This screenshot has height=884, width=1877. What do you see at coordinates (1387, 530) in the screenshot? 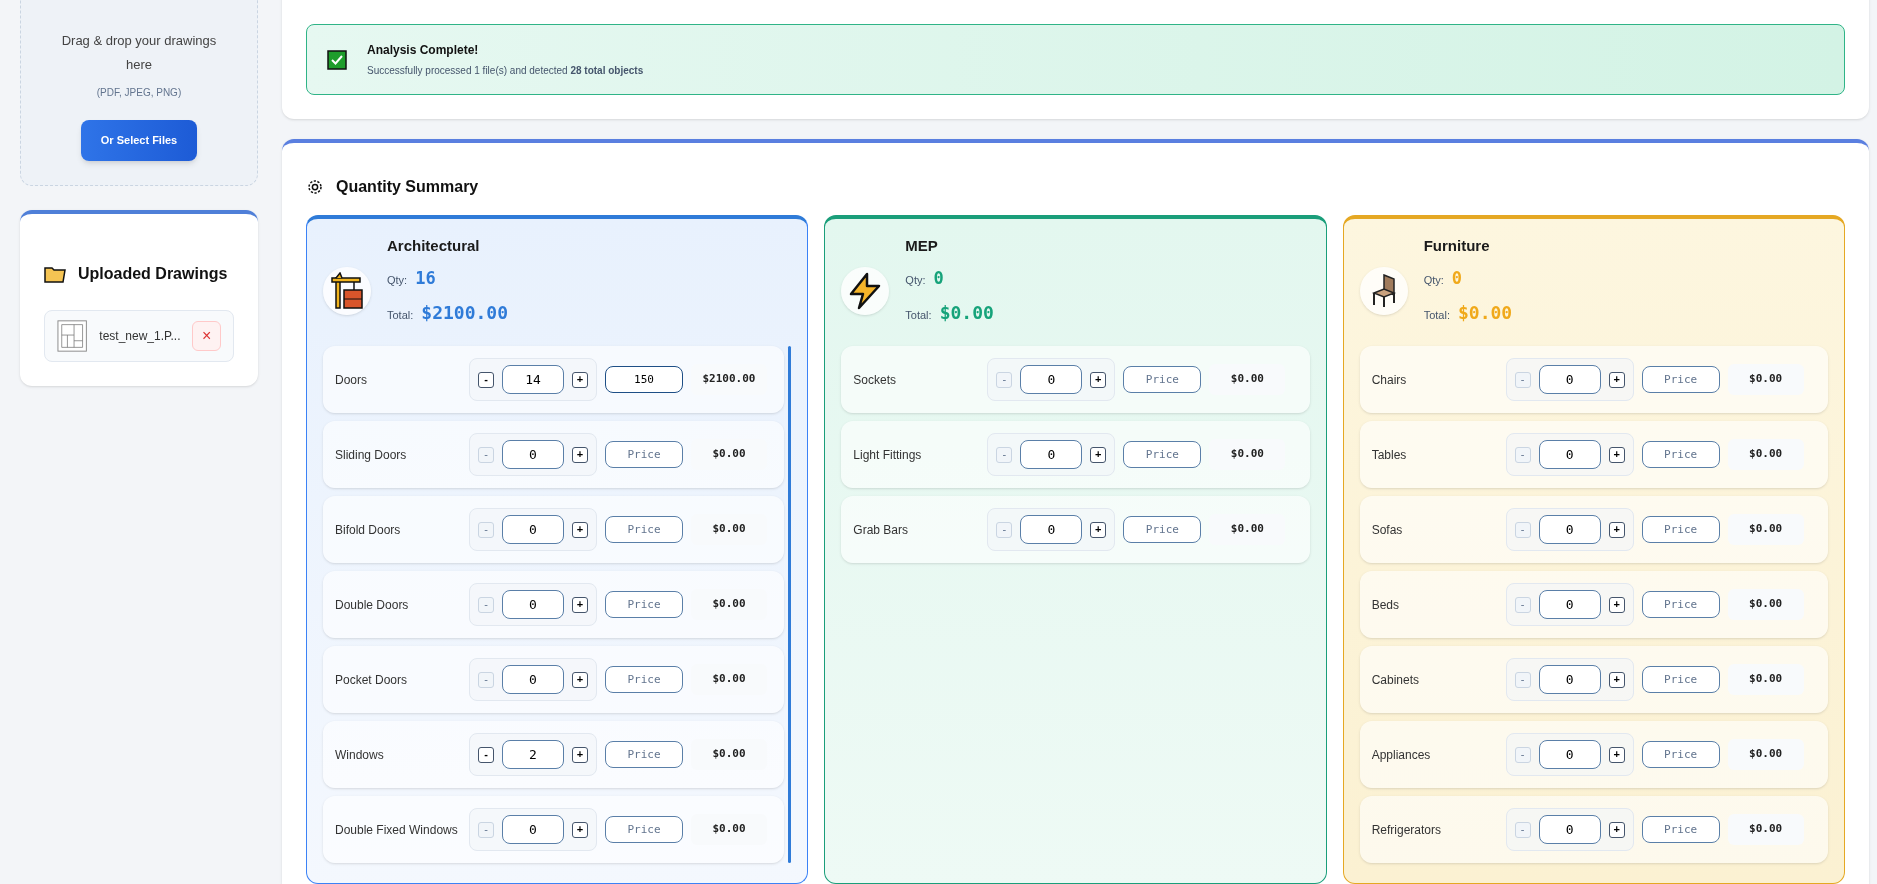
I see `item-name: Sofas` at bounding box center [1387, 530].